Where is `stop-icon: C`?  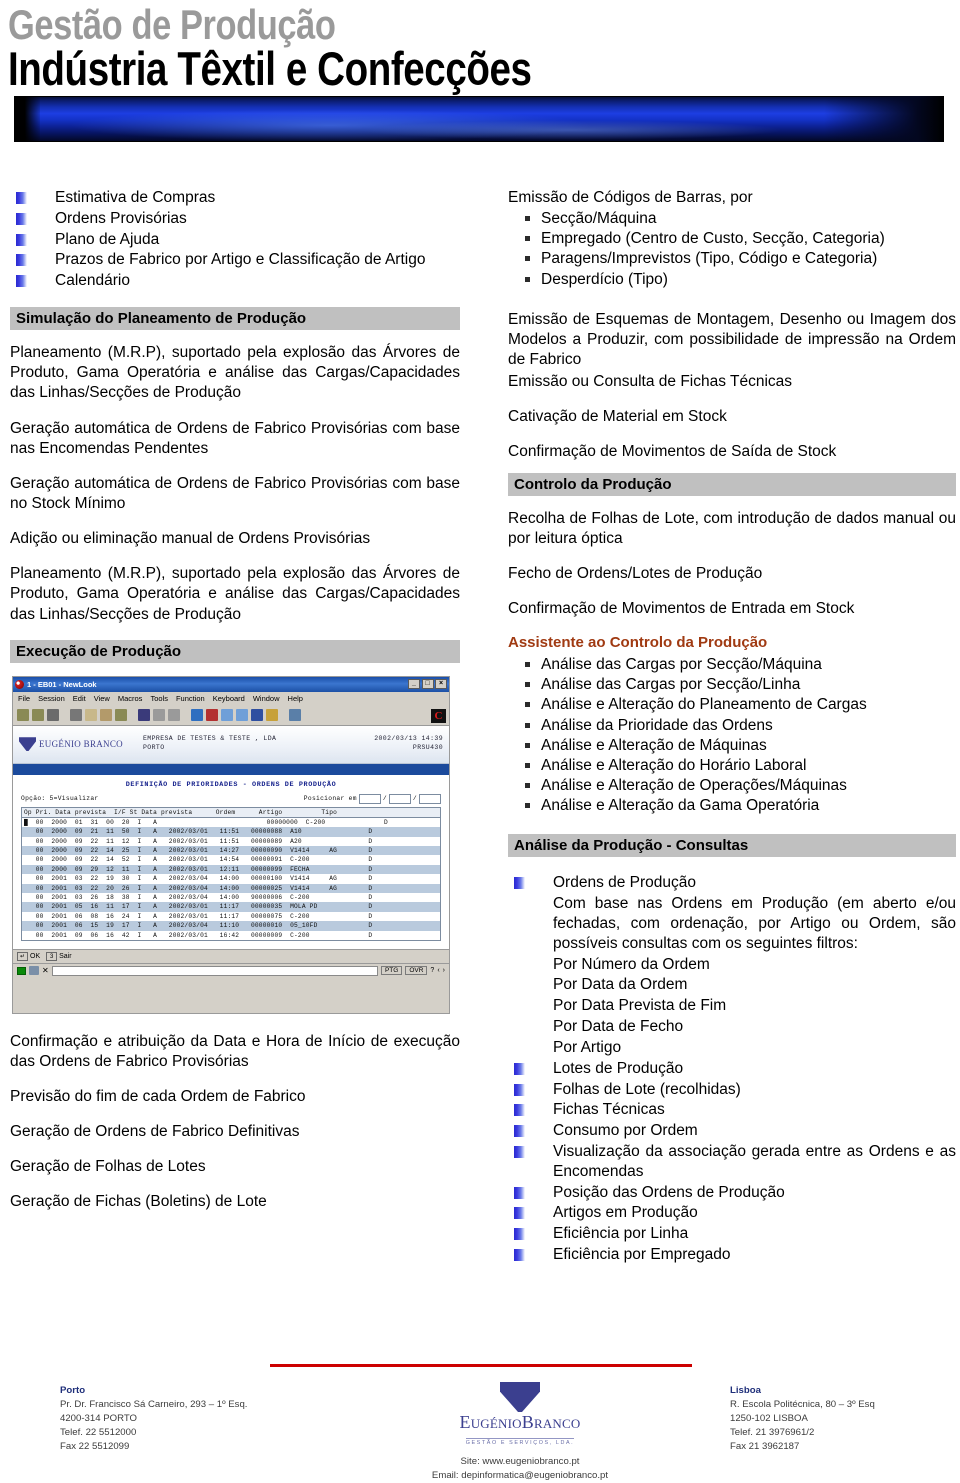
stop-icon: C is located at coordinates (438, 715).